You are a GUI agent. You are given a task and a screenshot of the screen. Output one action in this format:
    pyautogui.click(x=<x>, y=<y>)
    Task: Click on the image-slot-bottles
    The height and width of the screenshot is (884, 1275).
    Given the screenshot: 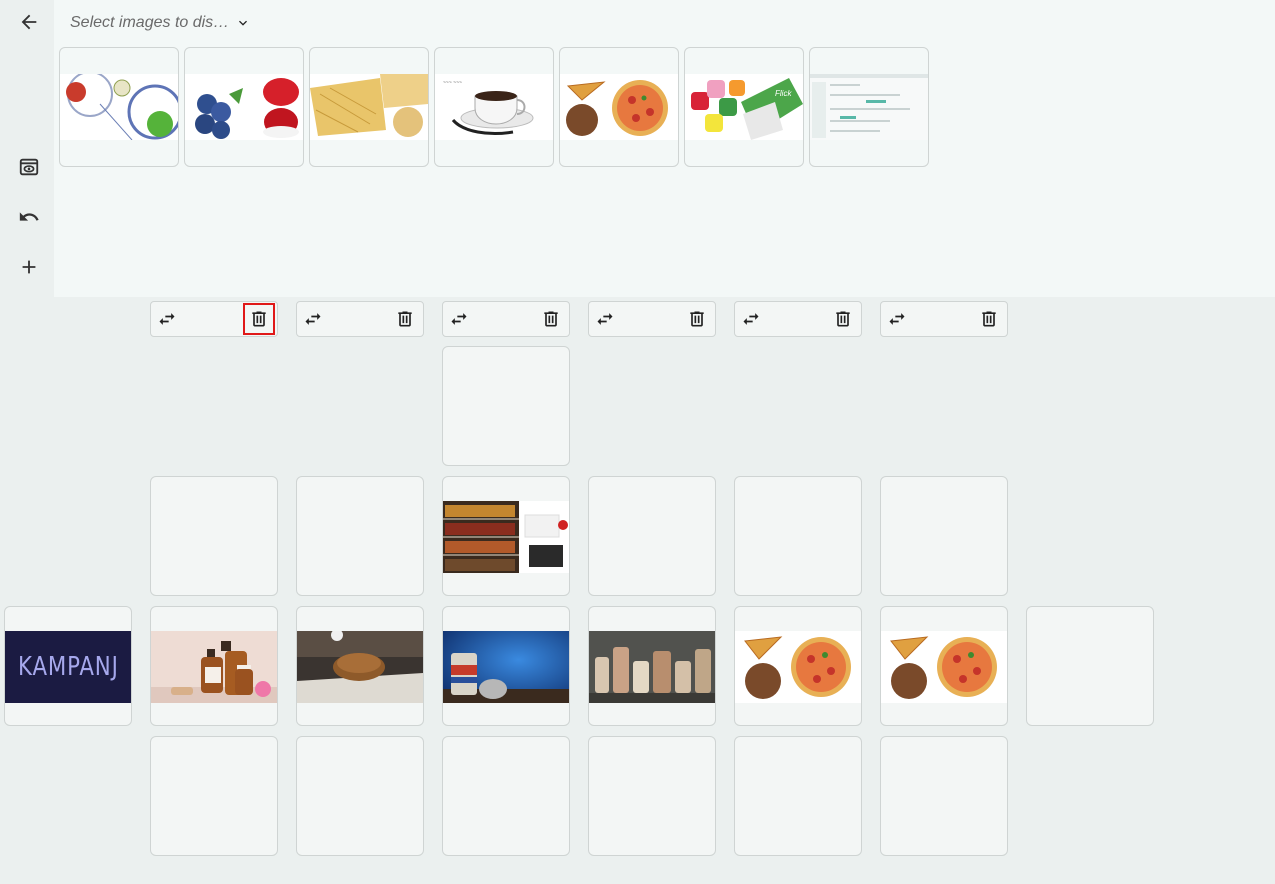 What is the action you would take?
    pyautogui.click(x=214, y=666)
    